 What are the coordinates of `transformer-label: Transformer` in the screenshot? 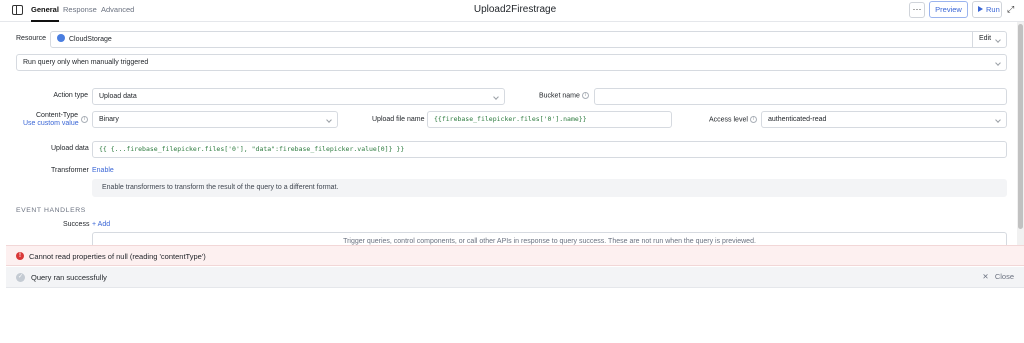 It's located at (70, 170).